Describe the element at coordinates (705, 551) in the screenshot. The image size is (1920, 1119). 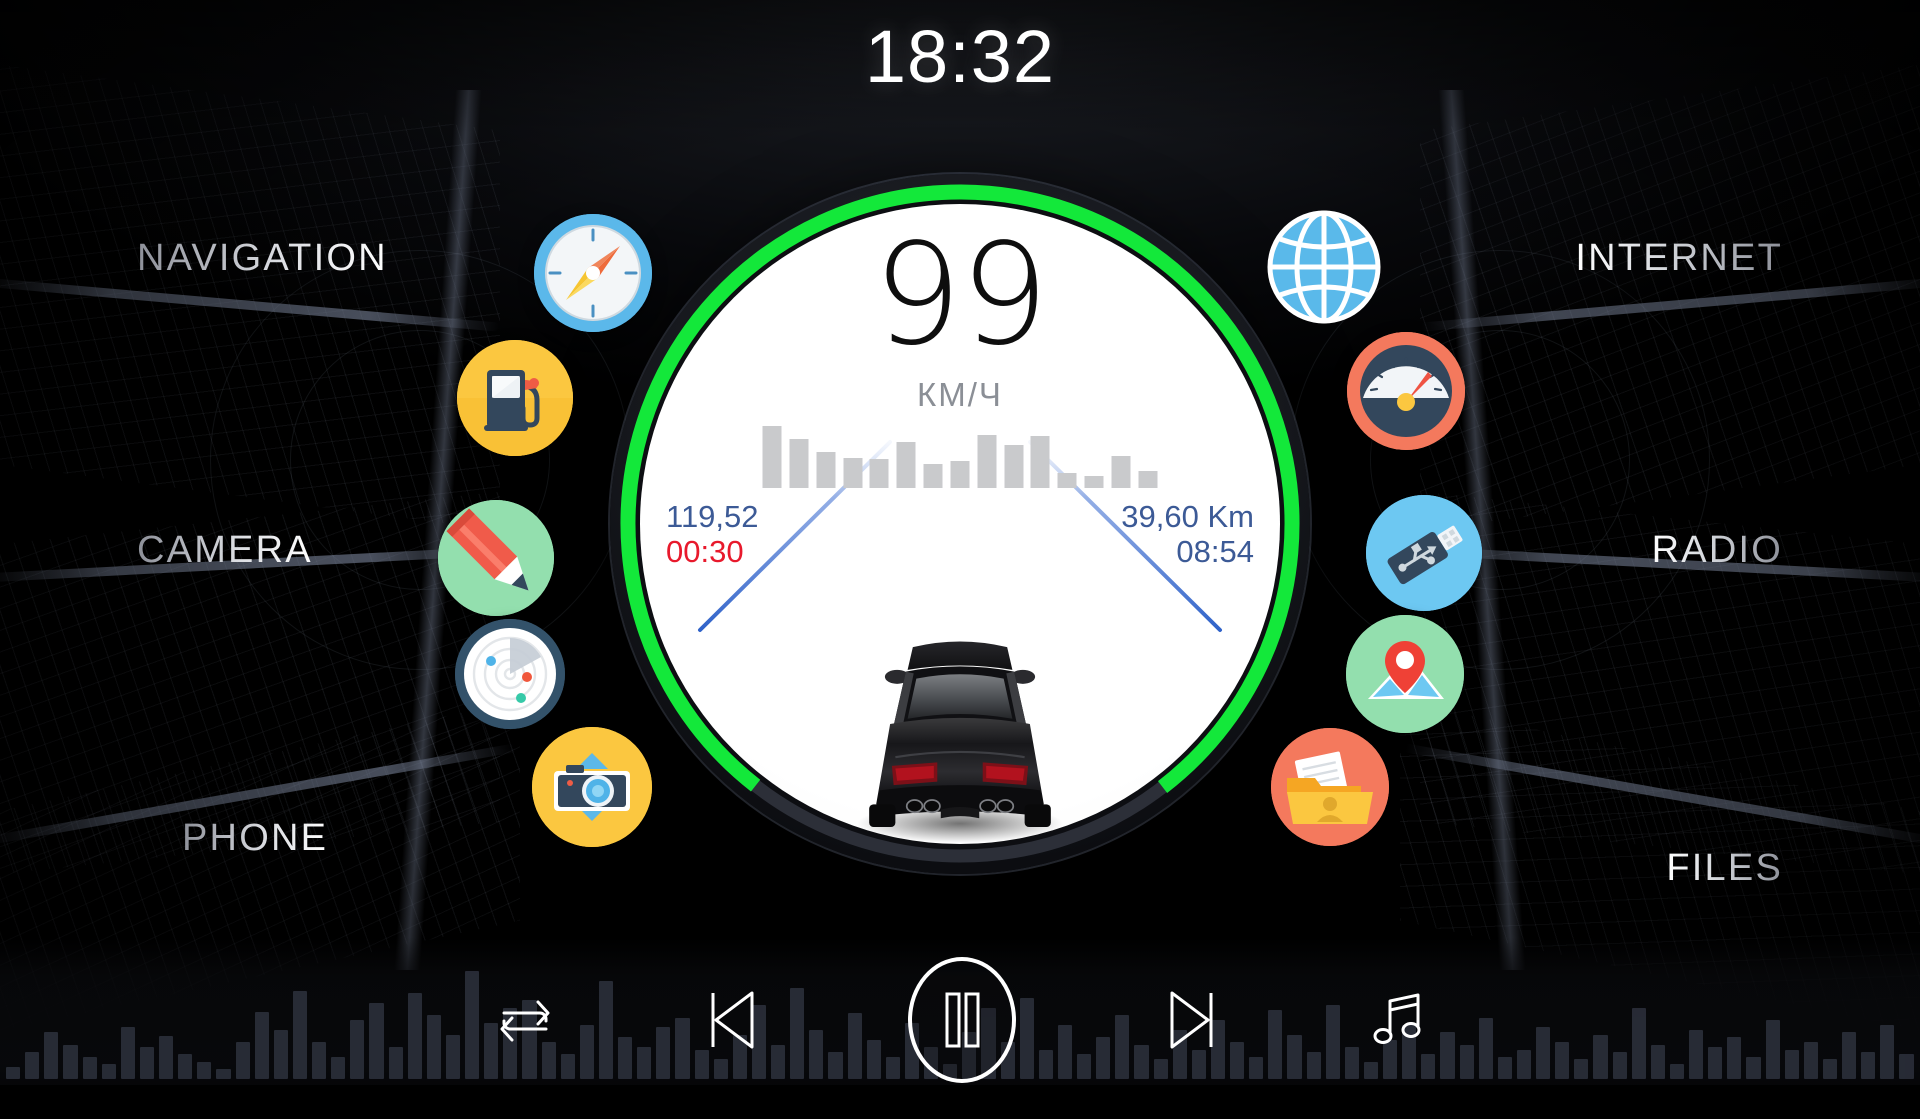
I see `trip-time-value: 00:30` at that location.